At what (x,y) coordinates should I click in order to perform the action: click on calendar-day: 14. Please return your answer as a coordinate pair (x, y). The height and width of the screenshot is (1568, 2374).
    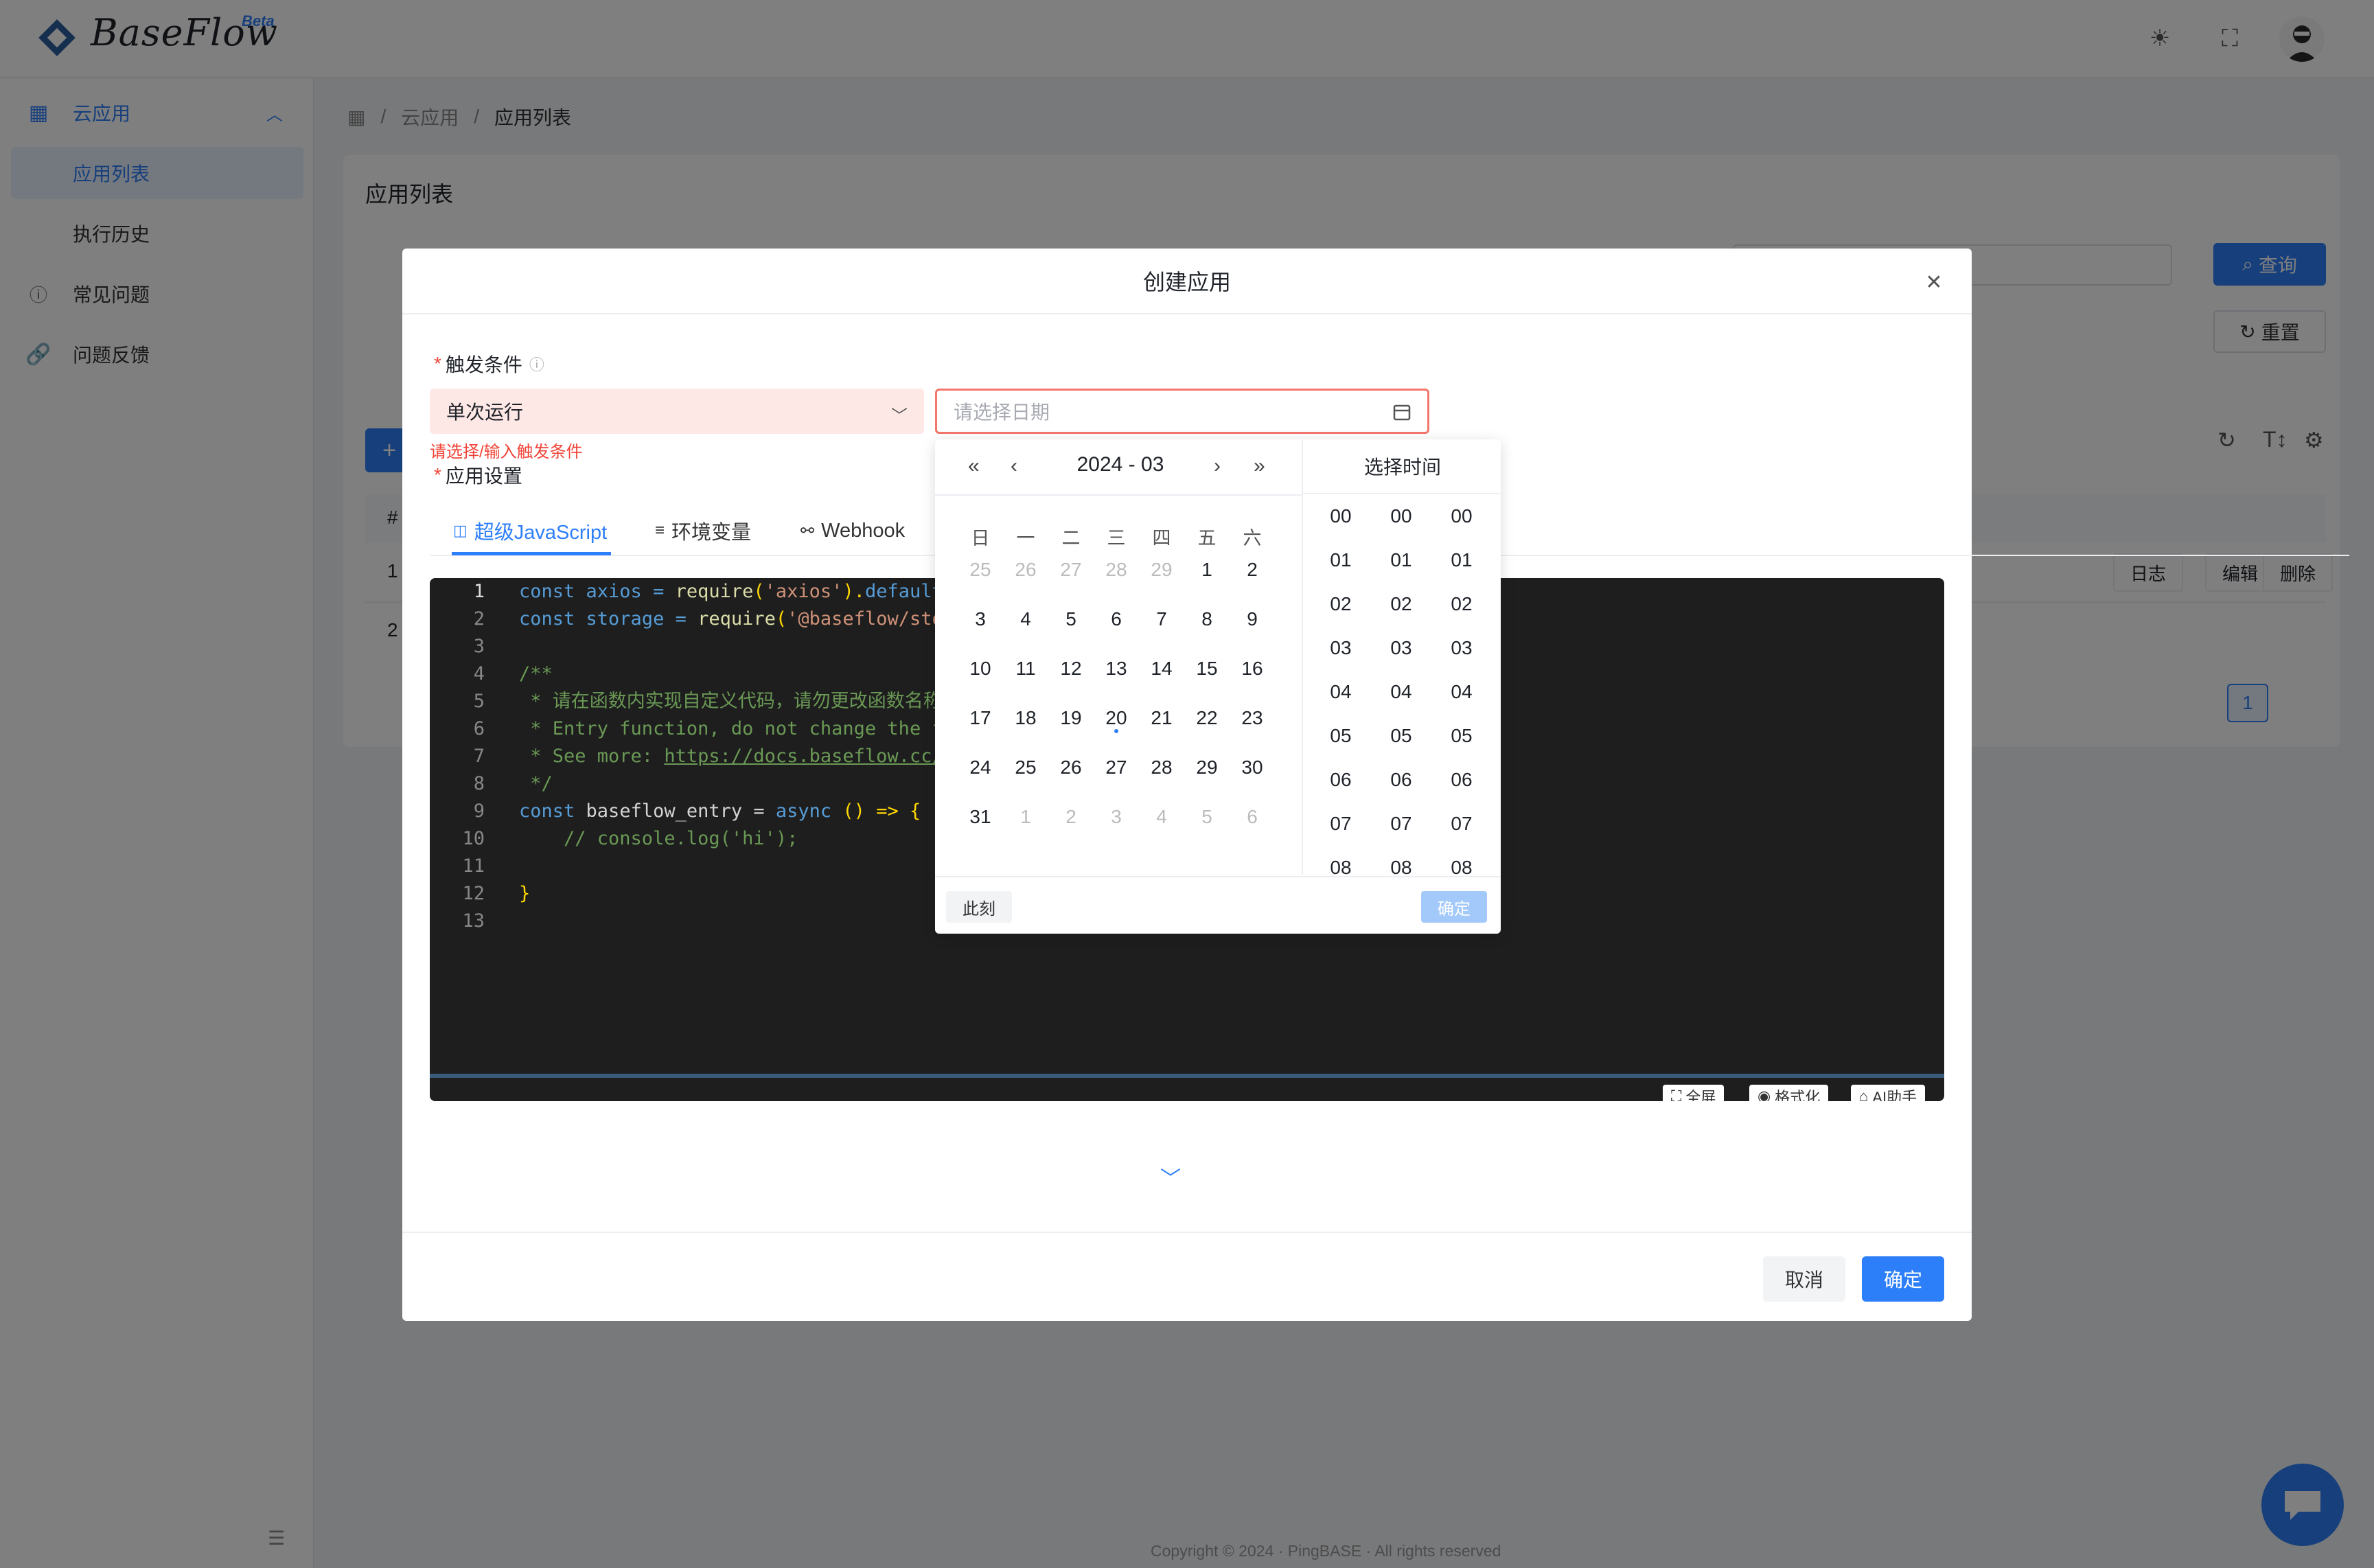
    Looking at the image, I should click on (1161, 668).